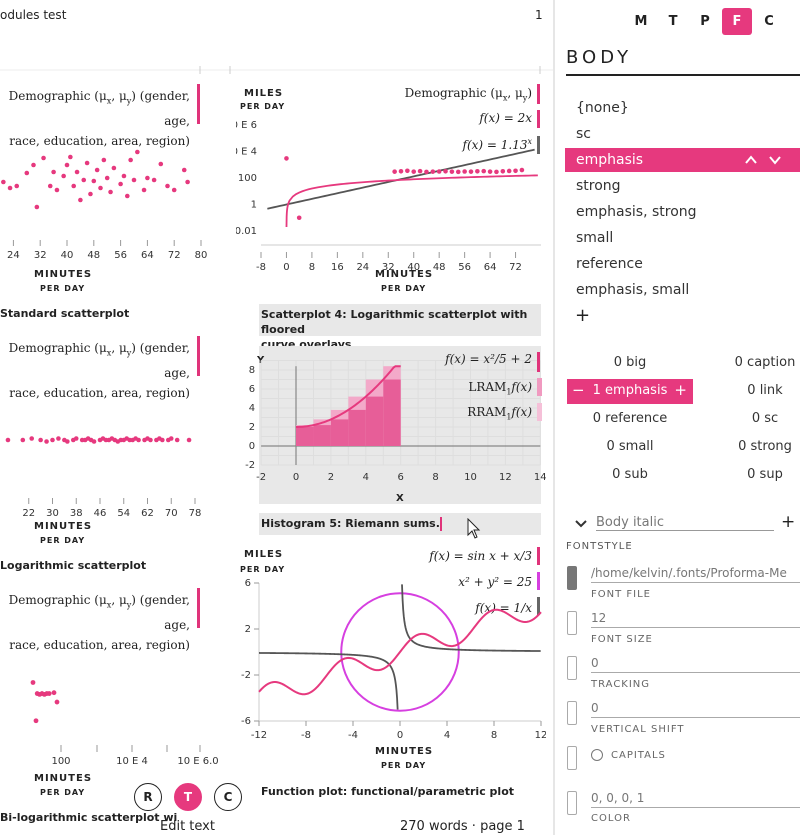  Describe the element at coordinates (682, 290) in the screenshot. I see `style-item-emphasis-small: emphasis, small` at that location.